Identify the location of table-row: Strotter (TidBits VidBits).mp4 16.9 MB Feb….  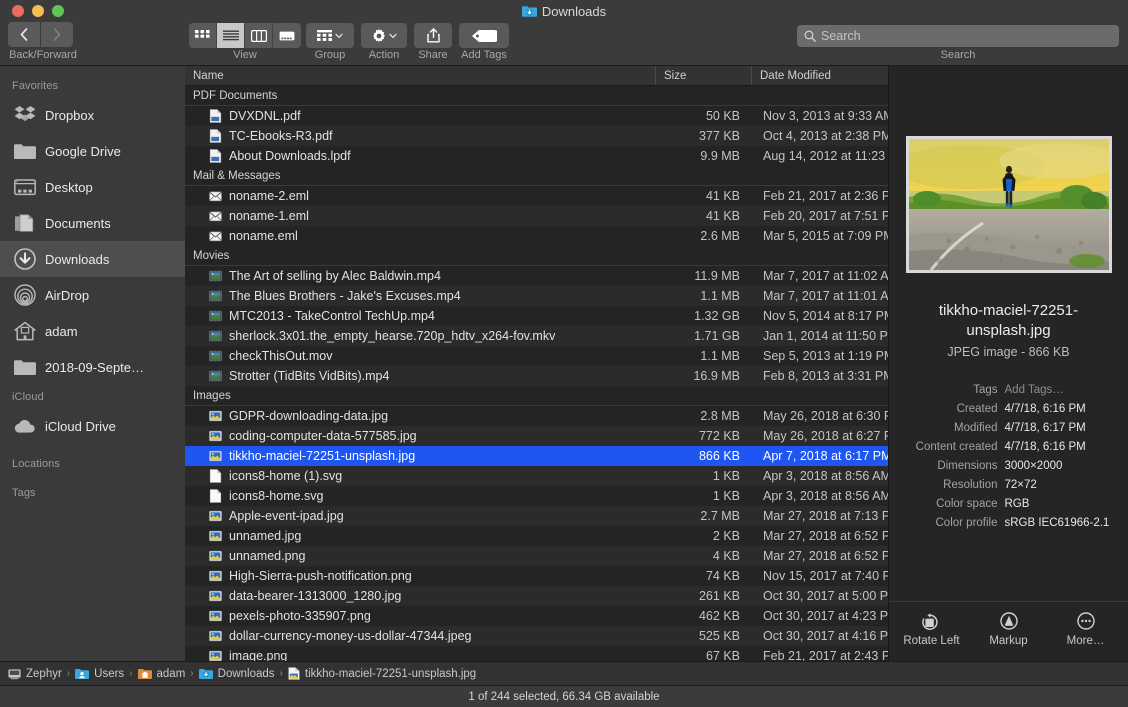
(536, 376).